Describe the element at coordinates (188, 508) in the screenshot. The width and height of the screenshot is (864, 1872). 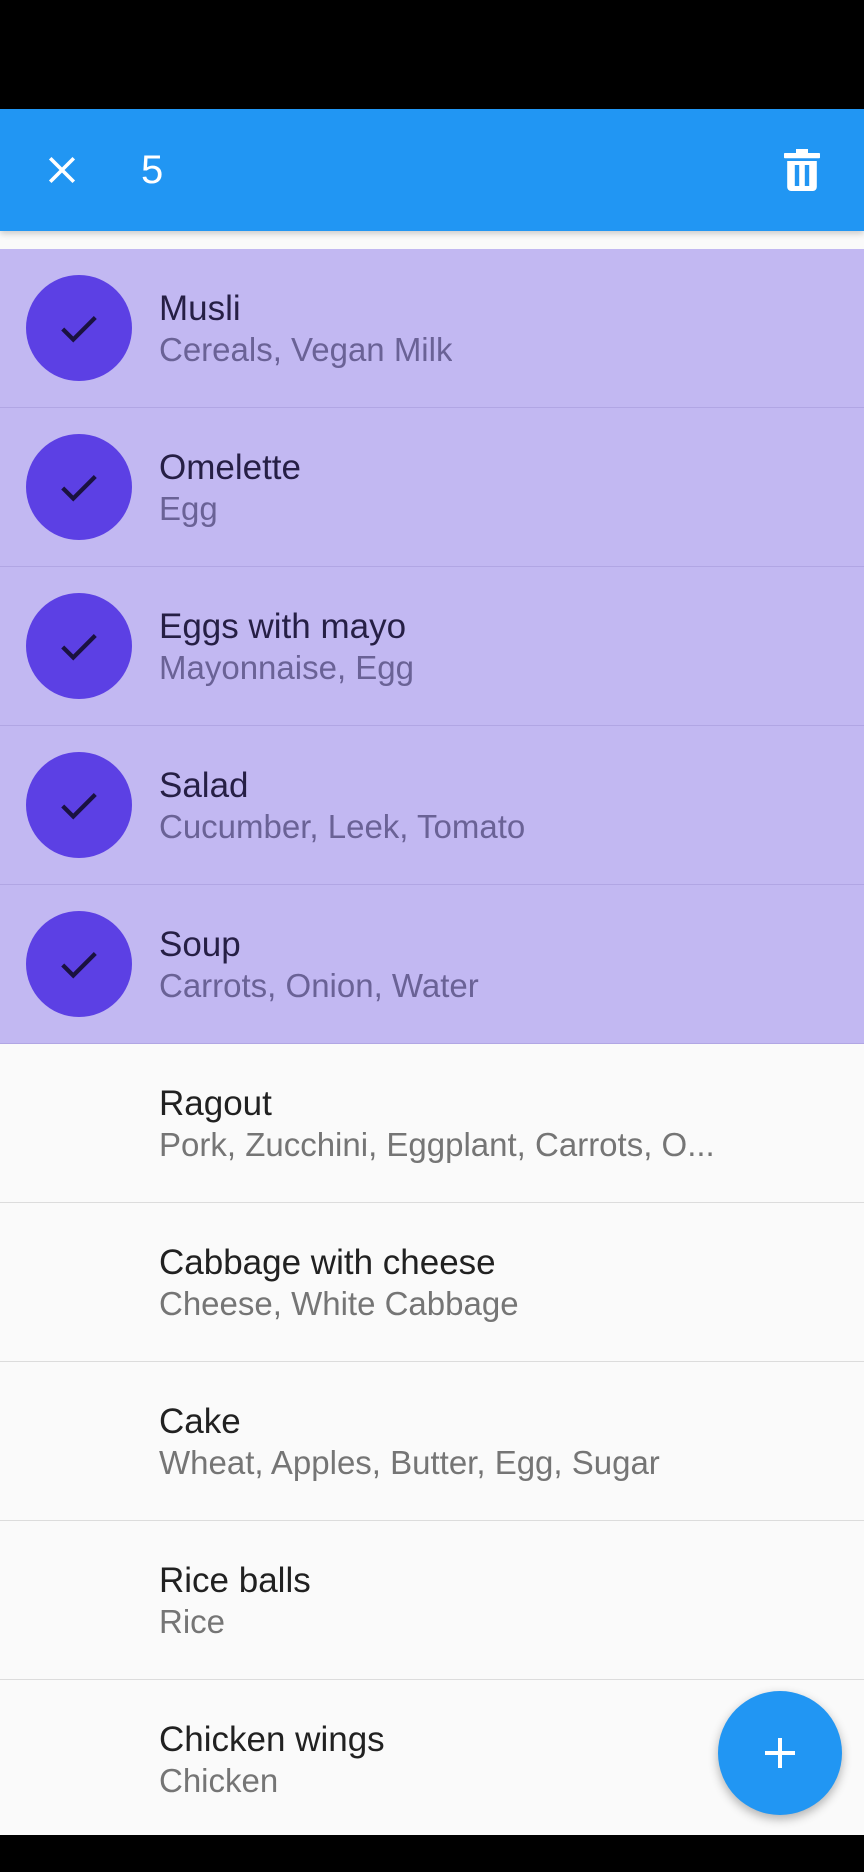
I see `item-ingredients: Egg` at that location.